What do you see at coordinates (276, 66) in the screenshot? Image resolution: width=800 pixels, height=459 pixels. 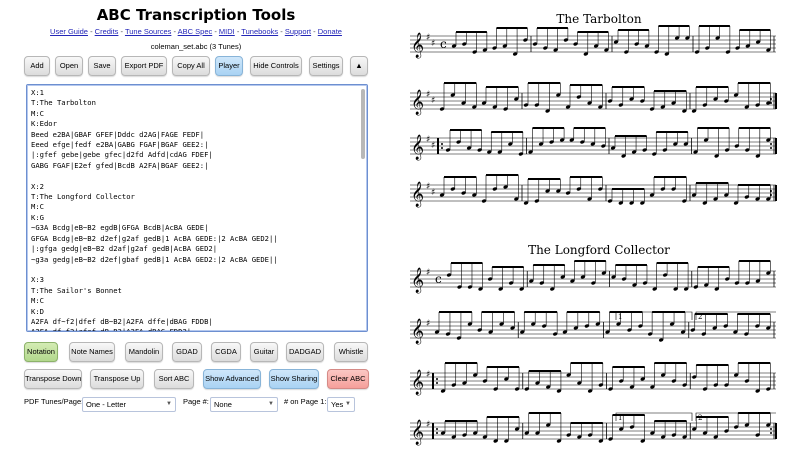 I see `hide-controls-button: Hide Controls` at bounding box center [276, 66].